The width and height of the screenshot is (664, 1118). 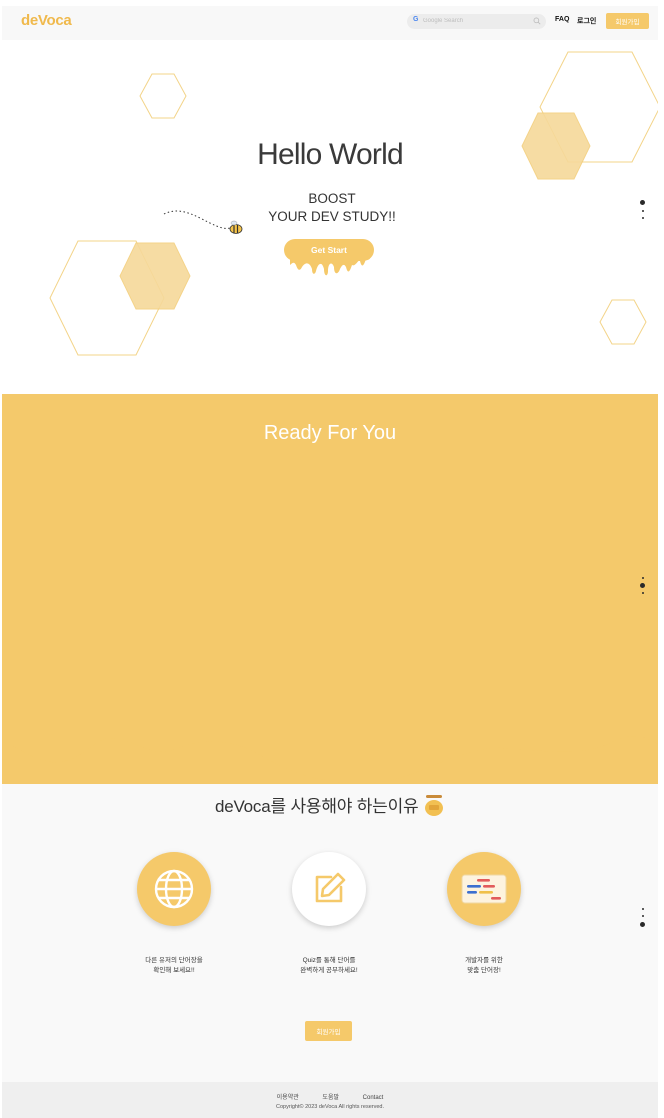 What do you see at coordinates (329, 250) in the screenshot?
I see `get-start-button: Get Start` at bounding box center [329, 250].